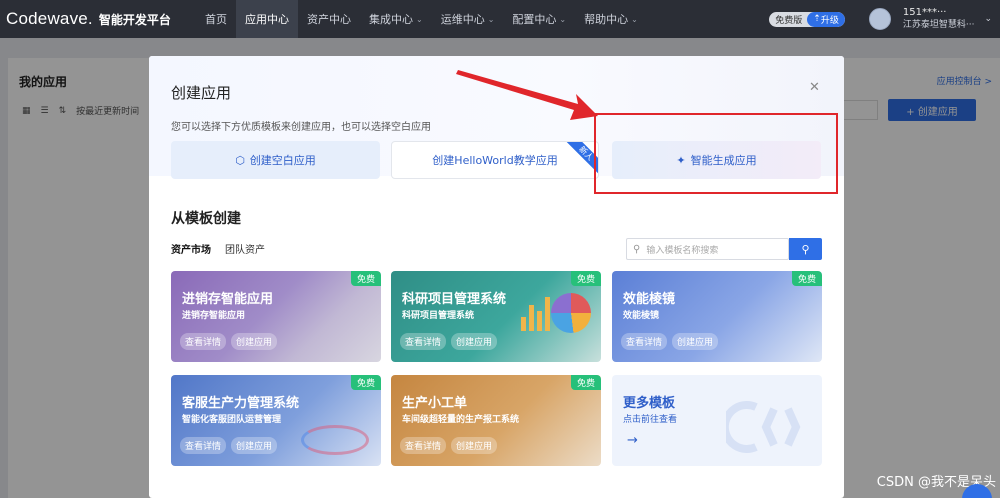 Image resolution: width=1000 pixels, height=498 pixels. I want to click on annotation-arrow, so click(527, 95).